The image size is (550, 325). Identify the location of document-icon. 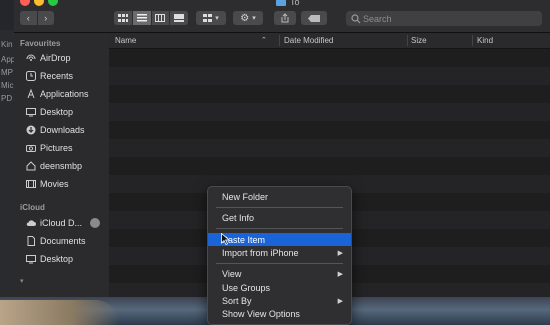
(31, 241).